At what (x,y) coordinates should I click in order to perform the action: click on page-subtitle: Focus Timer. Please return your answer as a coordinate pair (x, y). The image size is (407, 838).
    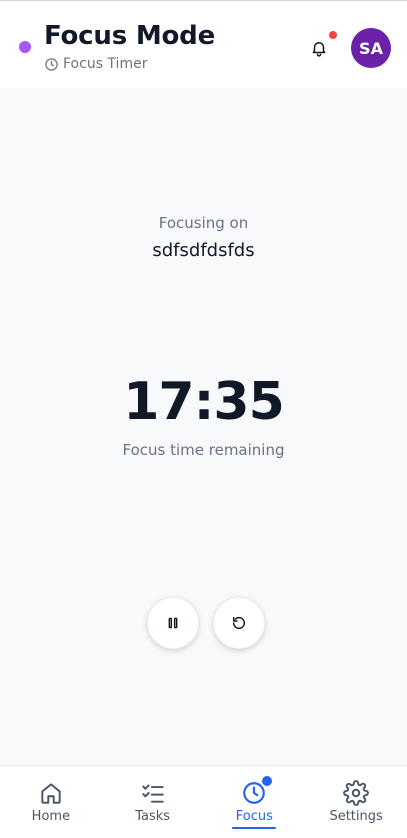
    Looking at the image, I should click on (95, 64).